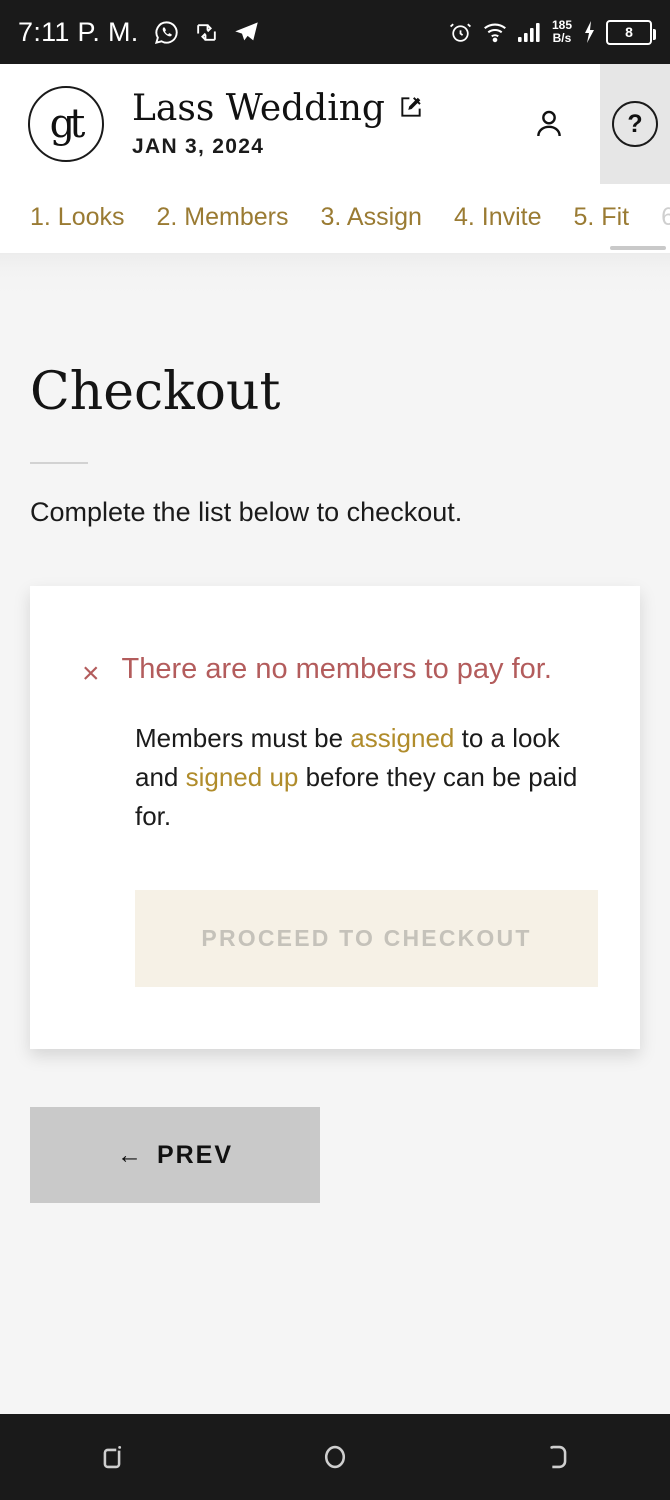 Image resolution: width=670 pixels, height=1500 pixels. What do you see at coordinates (78, 31) in the screenshot?
I see `status-bar-clock: 7:11 P. M.` at bounding box center [78, 31].